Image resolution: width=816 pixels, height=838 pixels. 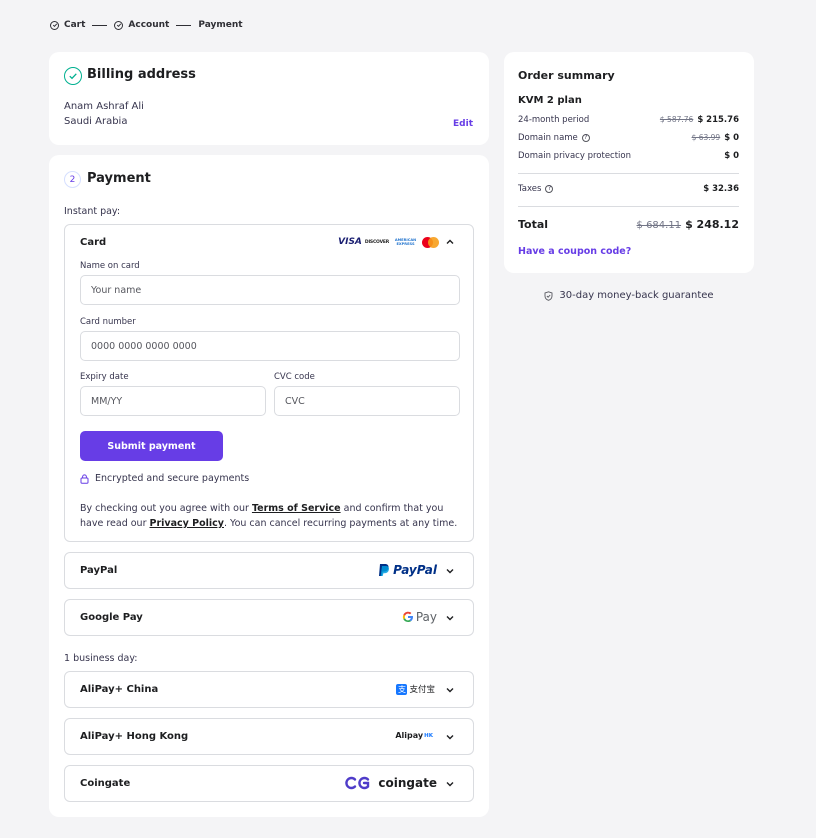 What do you see at coordinates (172, 478) in the screenshot?
I see `secure-payments-text: Encrypted and secure payments` at bounding box center [172, 478].